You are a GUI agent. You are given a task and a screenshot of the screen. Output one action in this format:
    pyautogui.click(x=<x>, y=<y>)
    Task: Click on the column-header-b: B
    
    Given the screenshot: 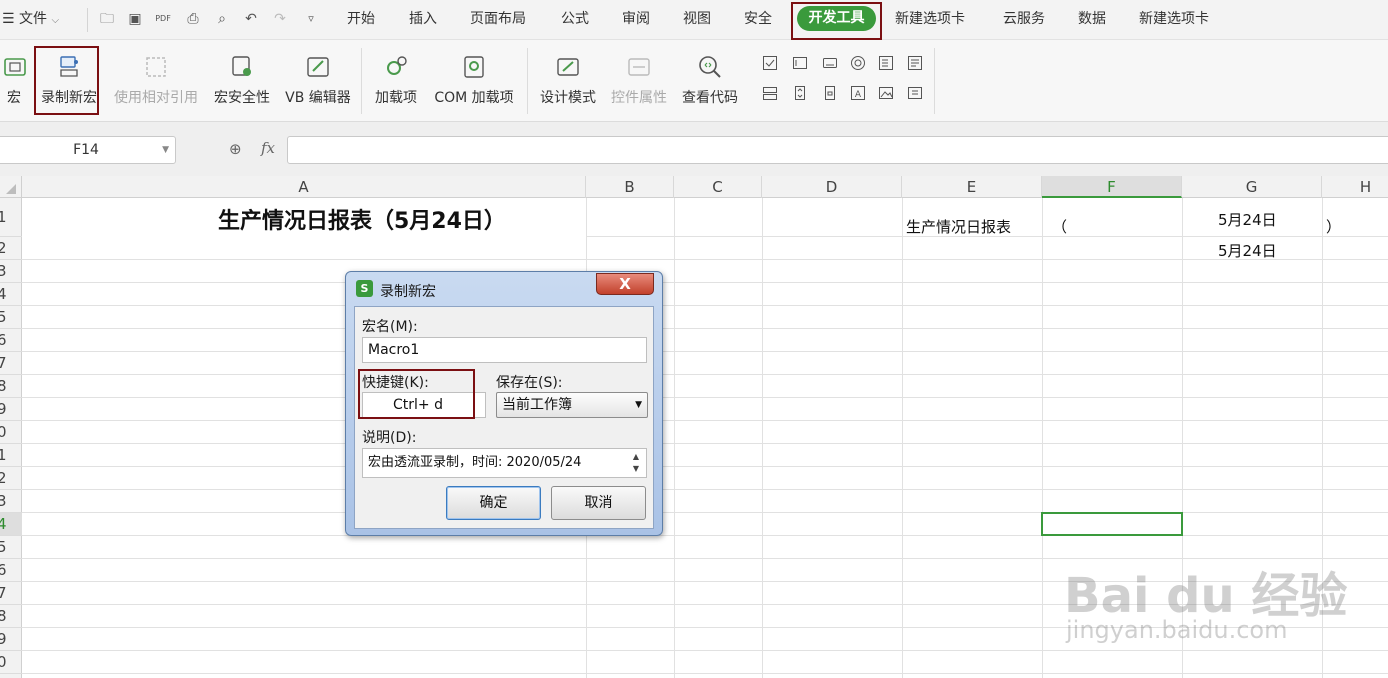 What is the action you would take?
    pyautogui.click(x=630, y=187)
    